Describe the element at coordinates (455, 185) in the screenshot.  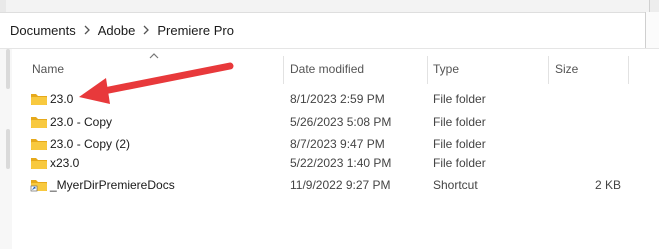
I see `file-type: Shortcut` at that location.